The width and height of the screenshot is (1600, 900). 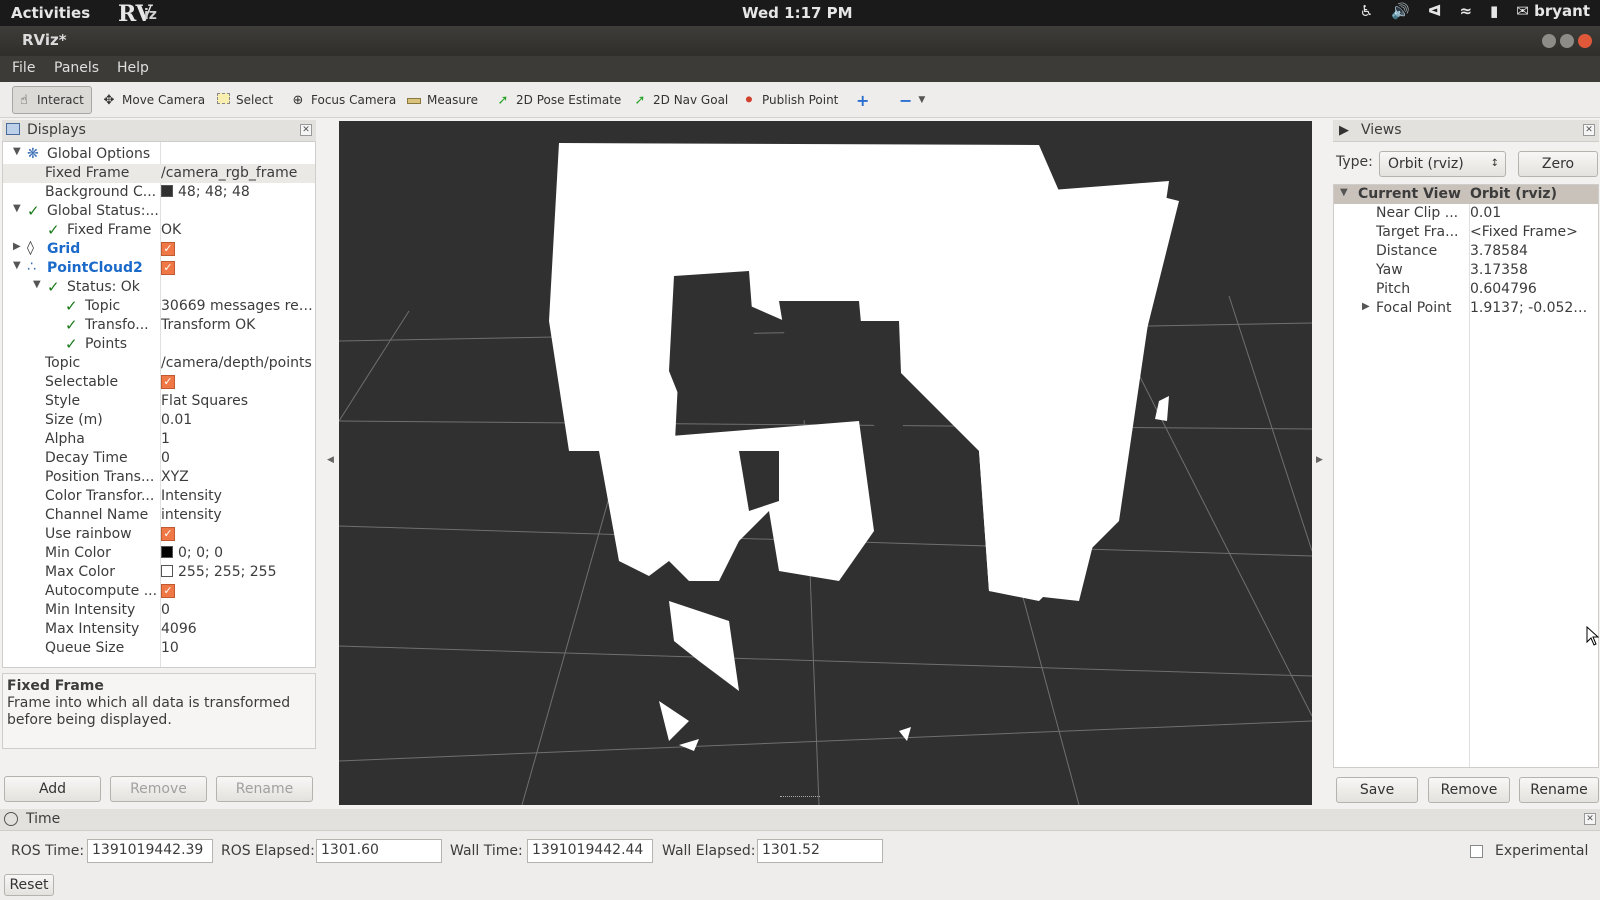 What do you see at coordinates (442, 100) in the screenshot?
I see `measure-tool: Measure` at bounding box center [442, 100].